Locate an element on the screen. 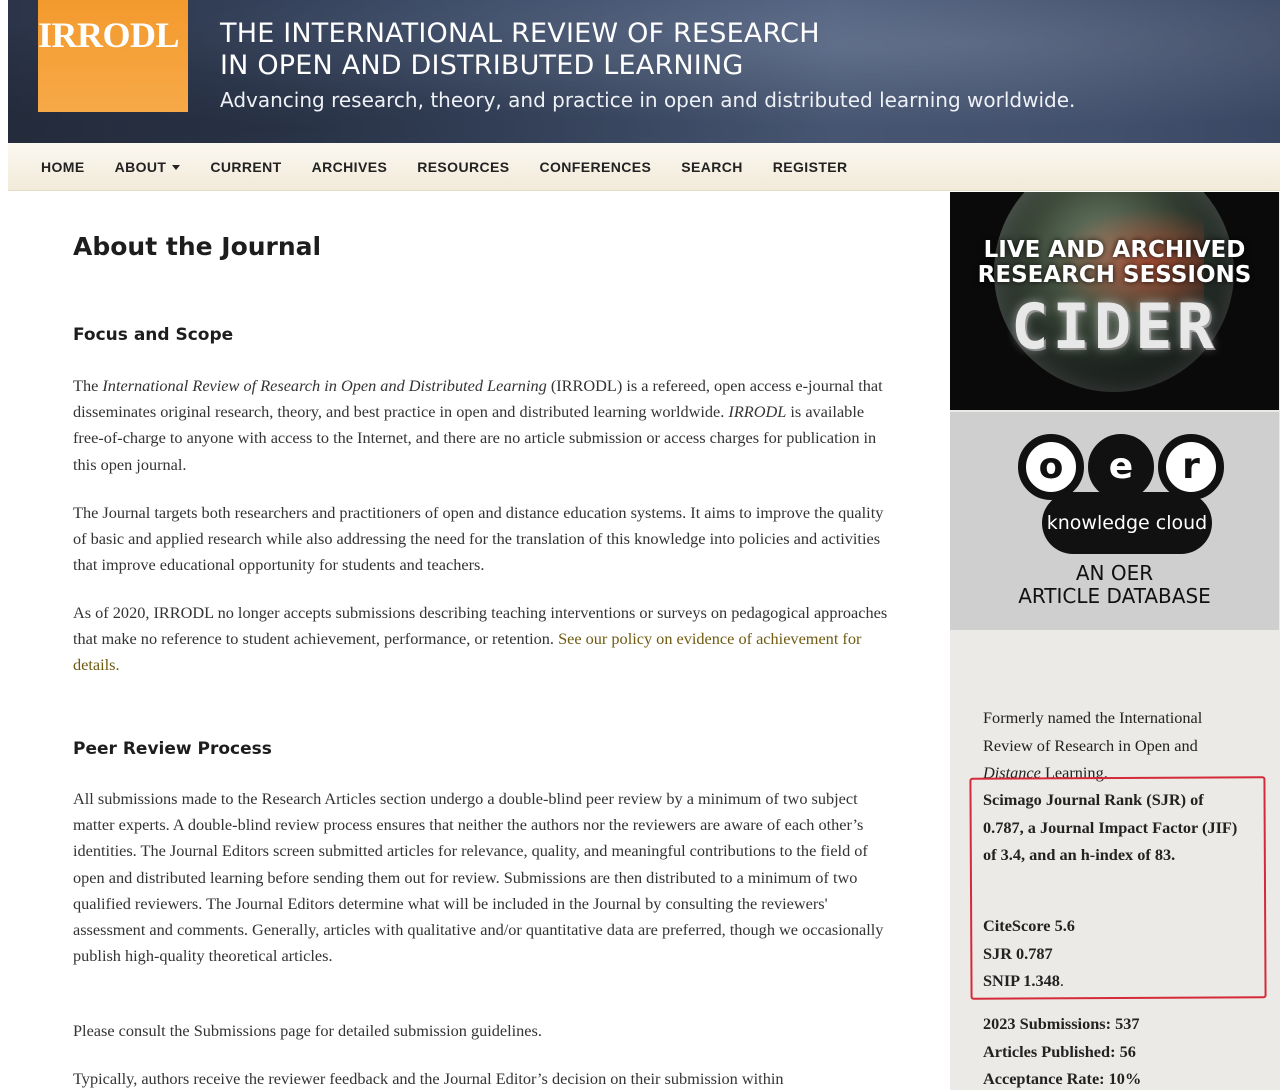 The image size is (1280, 1090). cider-heading: LIVE AND ARCHIVED RESEARCH SESSIONS is located at coordinates (1114, 263).